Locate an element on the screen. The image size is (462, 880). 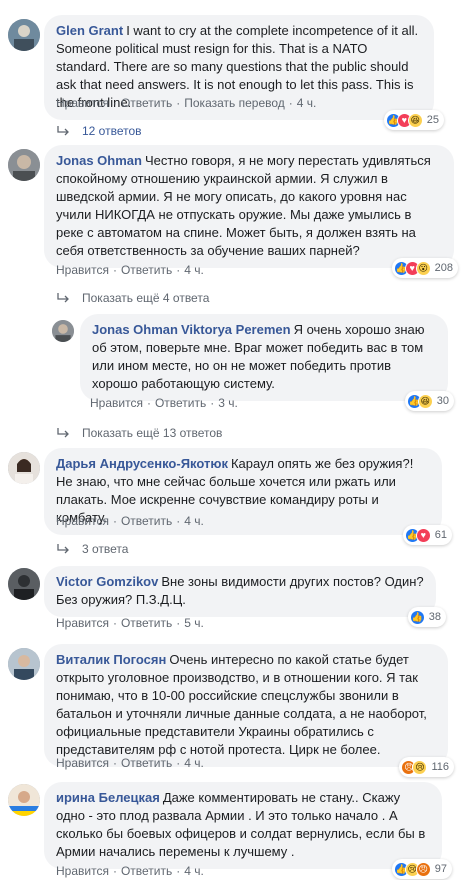
wow-icon: 😮 is located at coordinates (423, 268).